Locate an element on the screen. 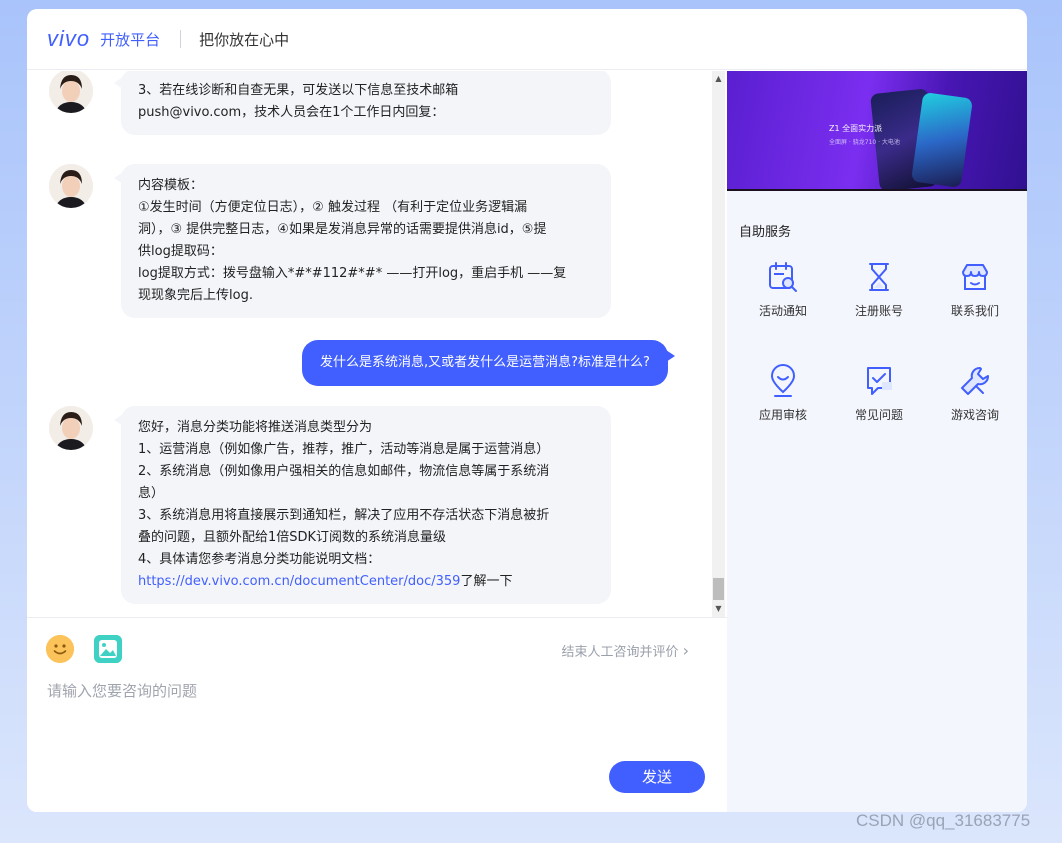 The height and width of the screenshot is (843, 1062). location-pin-icon is located at coordinates (783, 380).